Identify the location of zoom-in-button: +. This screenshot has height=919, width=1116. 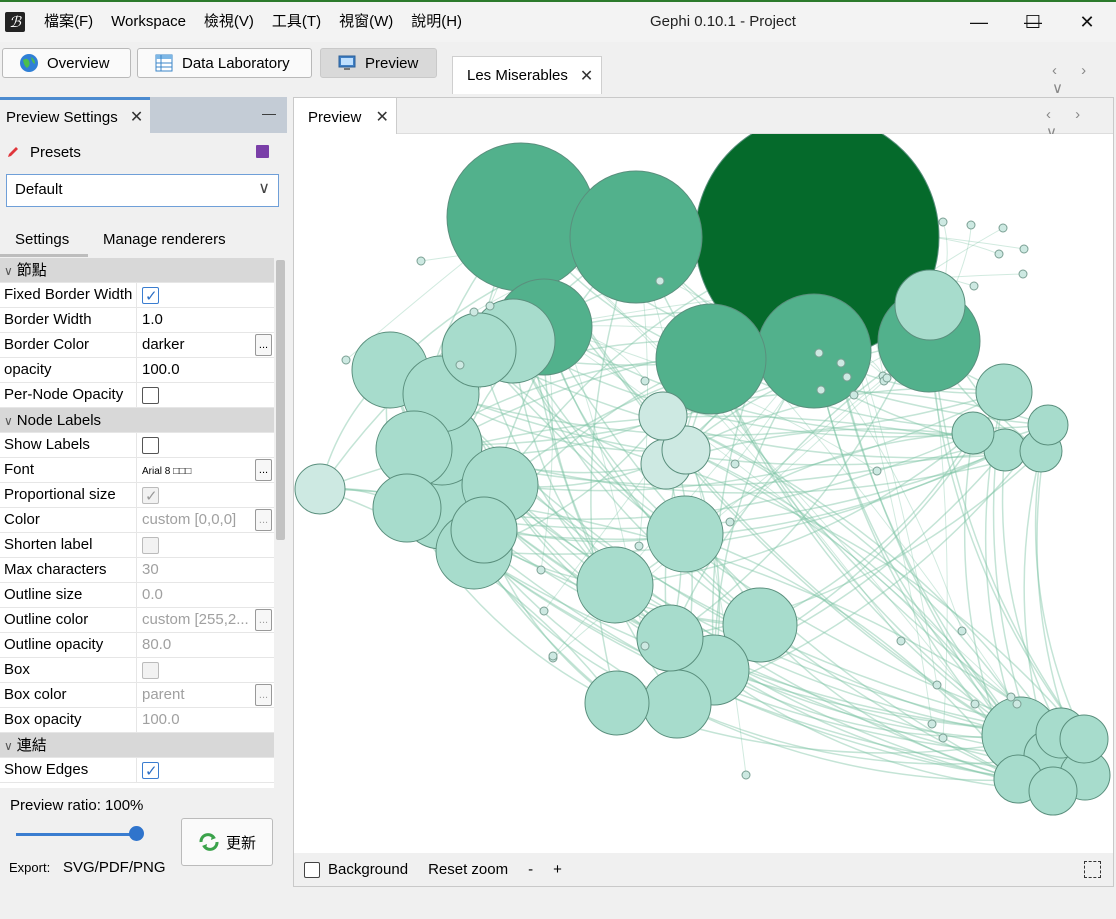
(557, 869).